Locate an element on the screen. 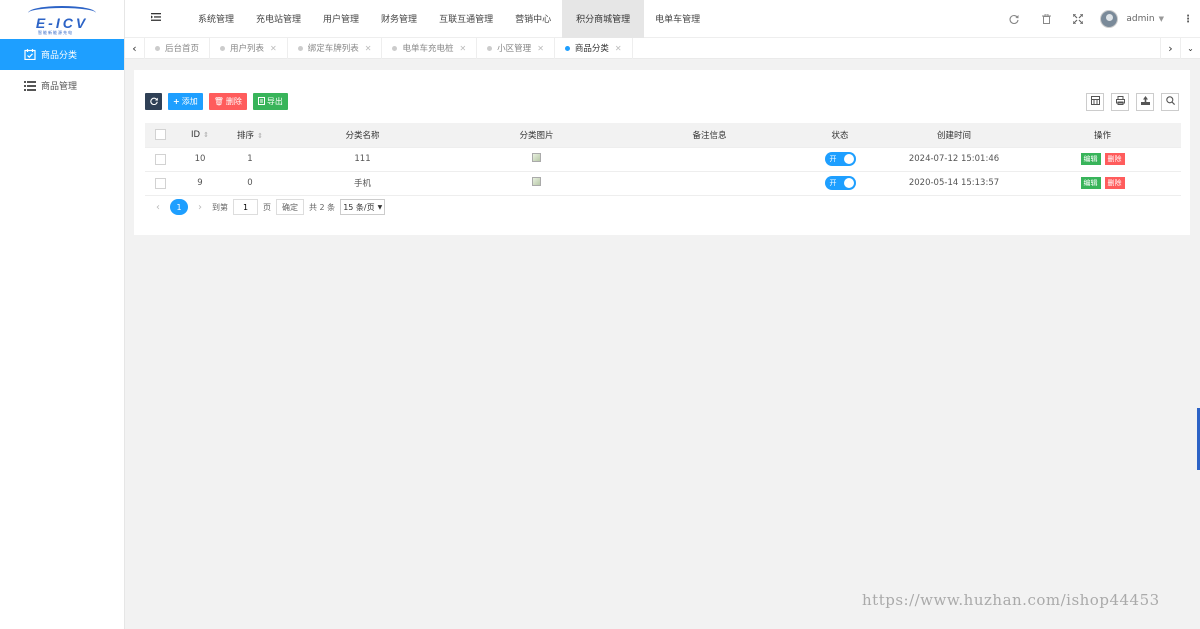 The image size is (1200, 629). search-icon is located at coordinates (1170, 102).